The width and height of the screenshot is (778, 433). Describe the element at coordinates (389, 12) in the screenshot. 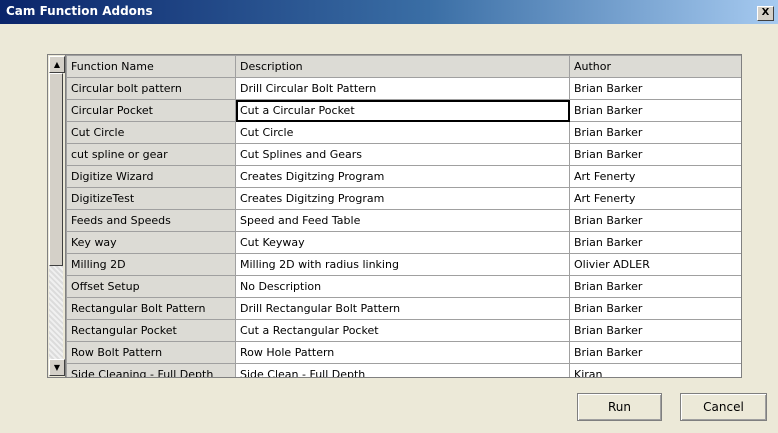

I see `title-bar: Cam Function Addons X` at that location.